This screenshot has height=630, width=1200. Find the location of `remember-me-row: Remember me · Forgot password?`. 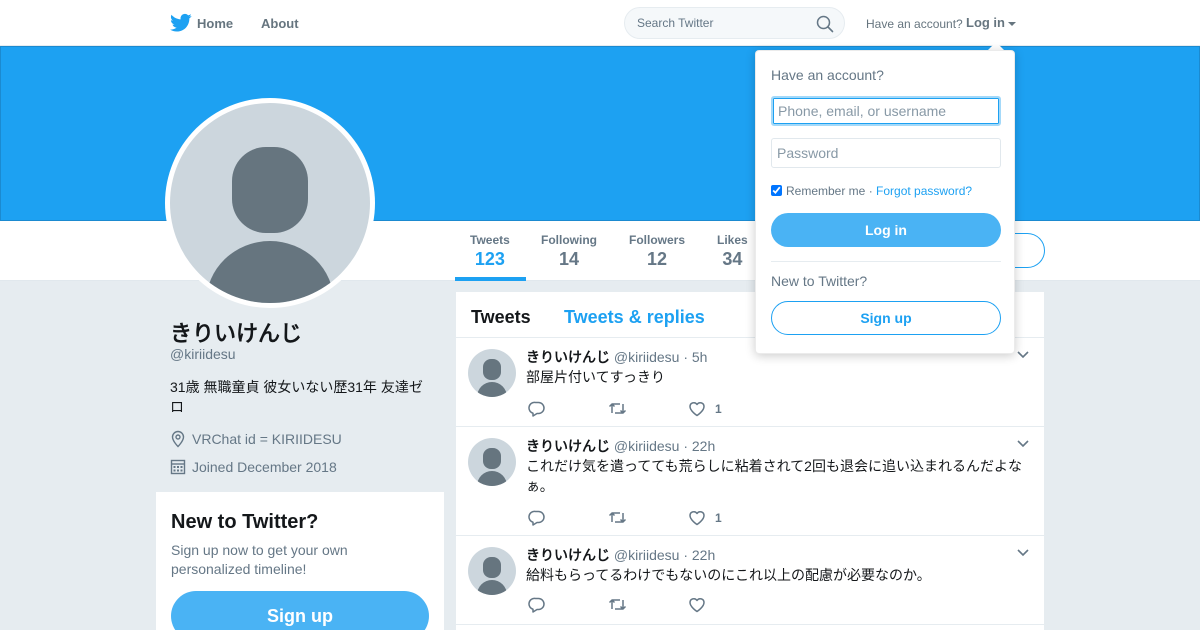

remember-me-row: Remember me · Forgot password? is located at coordinates (871, 191).